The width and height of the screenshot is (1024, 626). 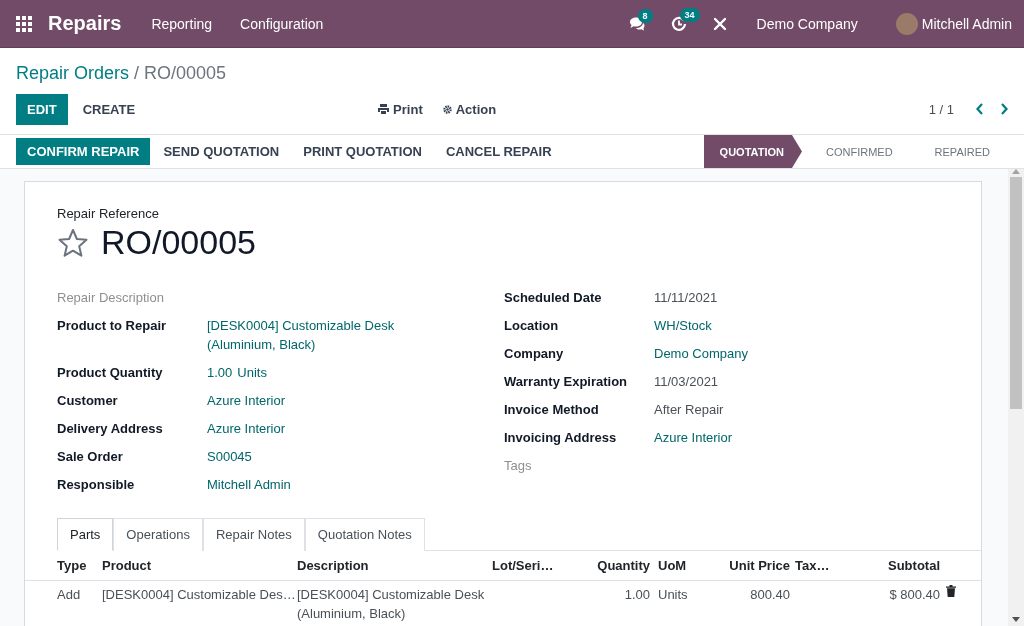 I want to click on column-header: Subtotal, so click(x=900, y=566).